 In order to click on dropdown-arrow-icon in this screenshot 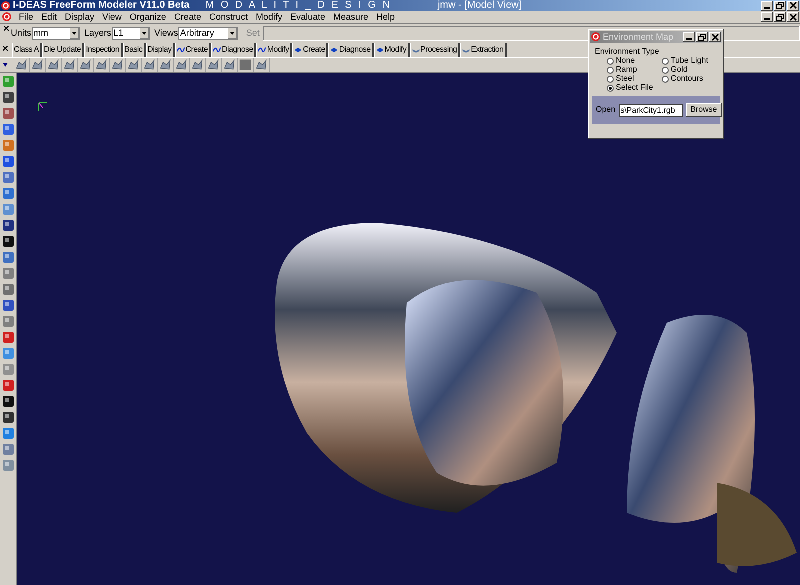, I will do `click(144, 33)`.